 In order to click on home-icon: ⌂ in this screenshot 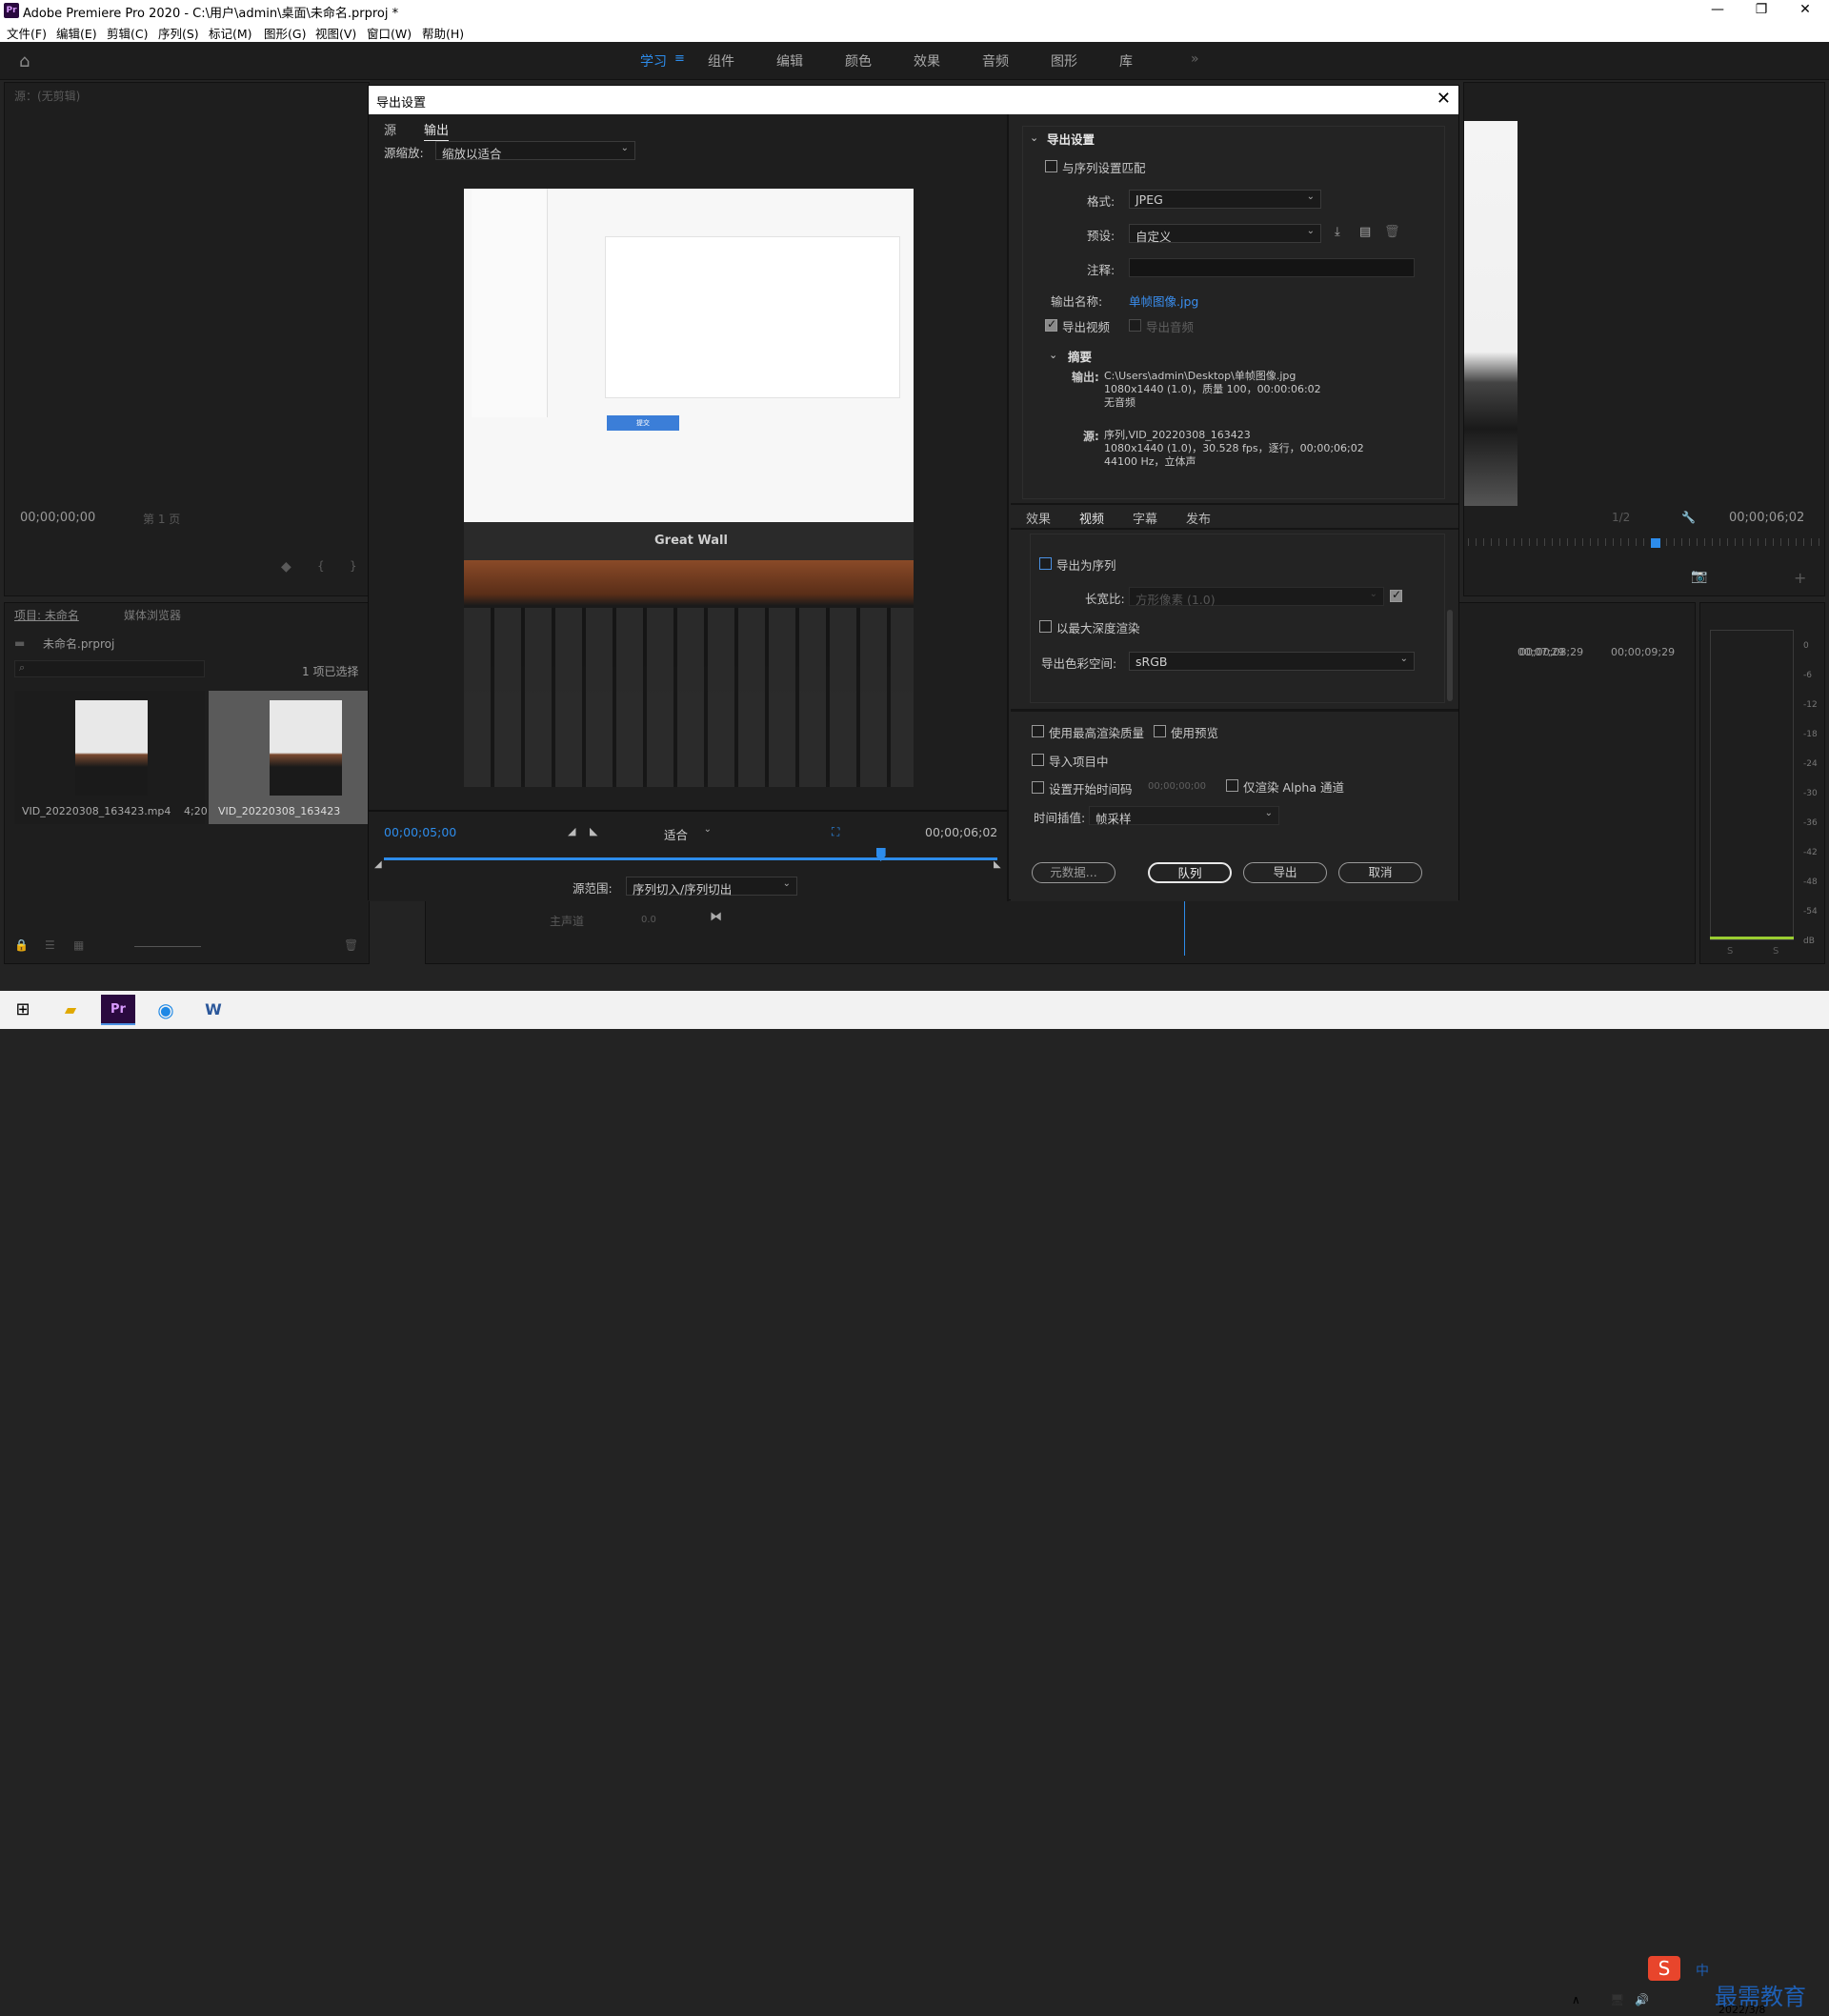, I will do `click(25, 61)`.